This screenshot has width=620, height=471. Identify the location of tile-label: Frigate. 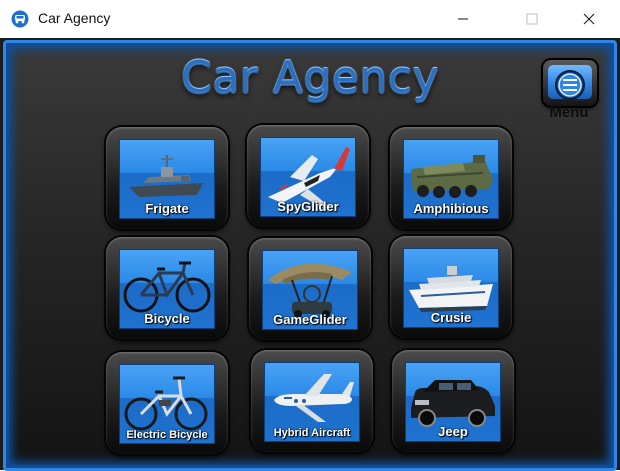
(167, 208).